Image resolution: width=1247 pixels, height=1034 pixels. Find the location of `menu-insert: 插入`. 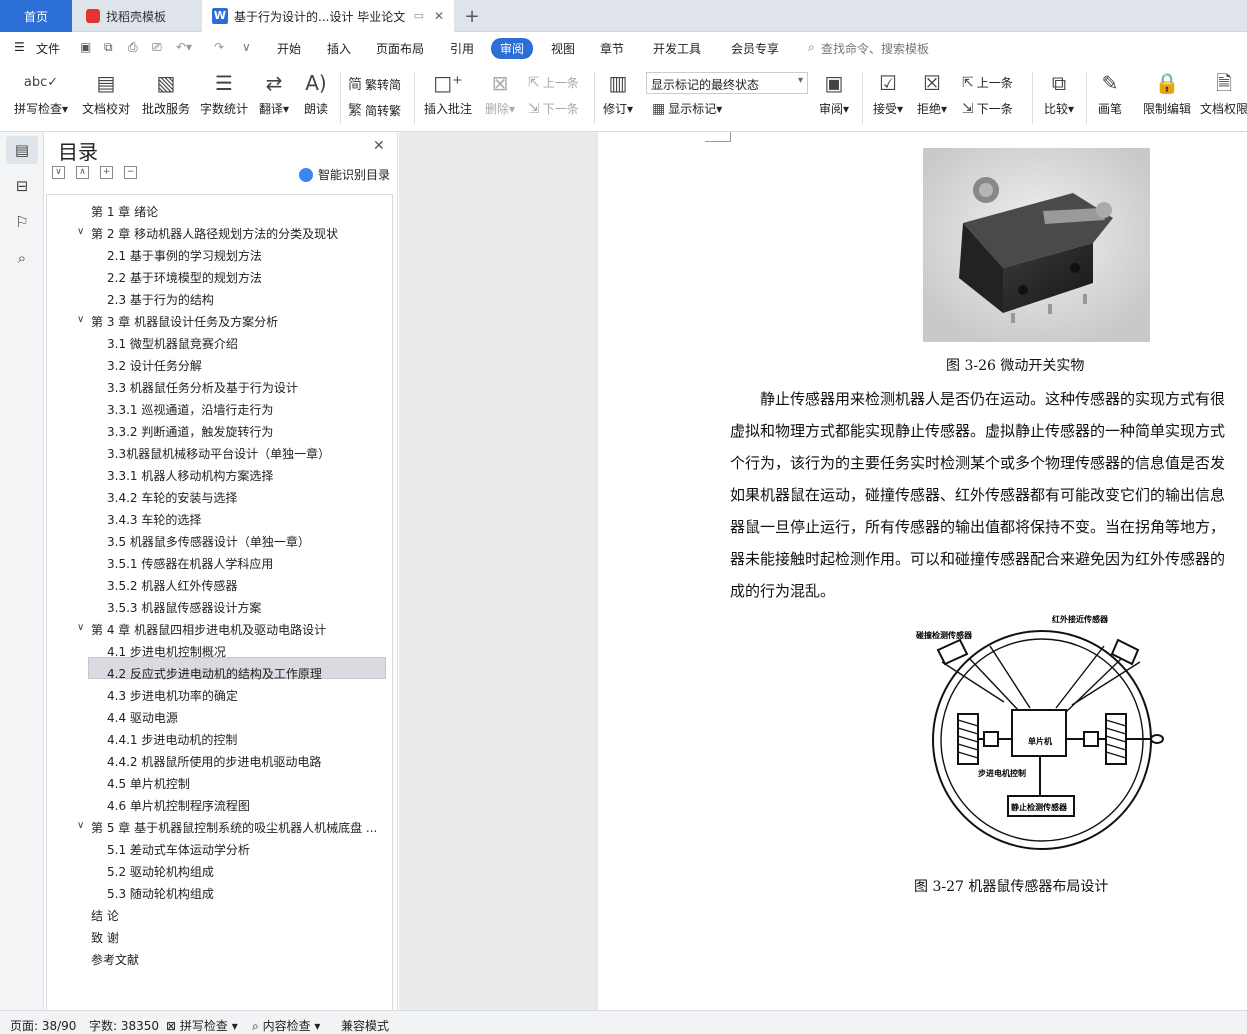

menu-insert: 插入 is located at coordinates (339, 48).